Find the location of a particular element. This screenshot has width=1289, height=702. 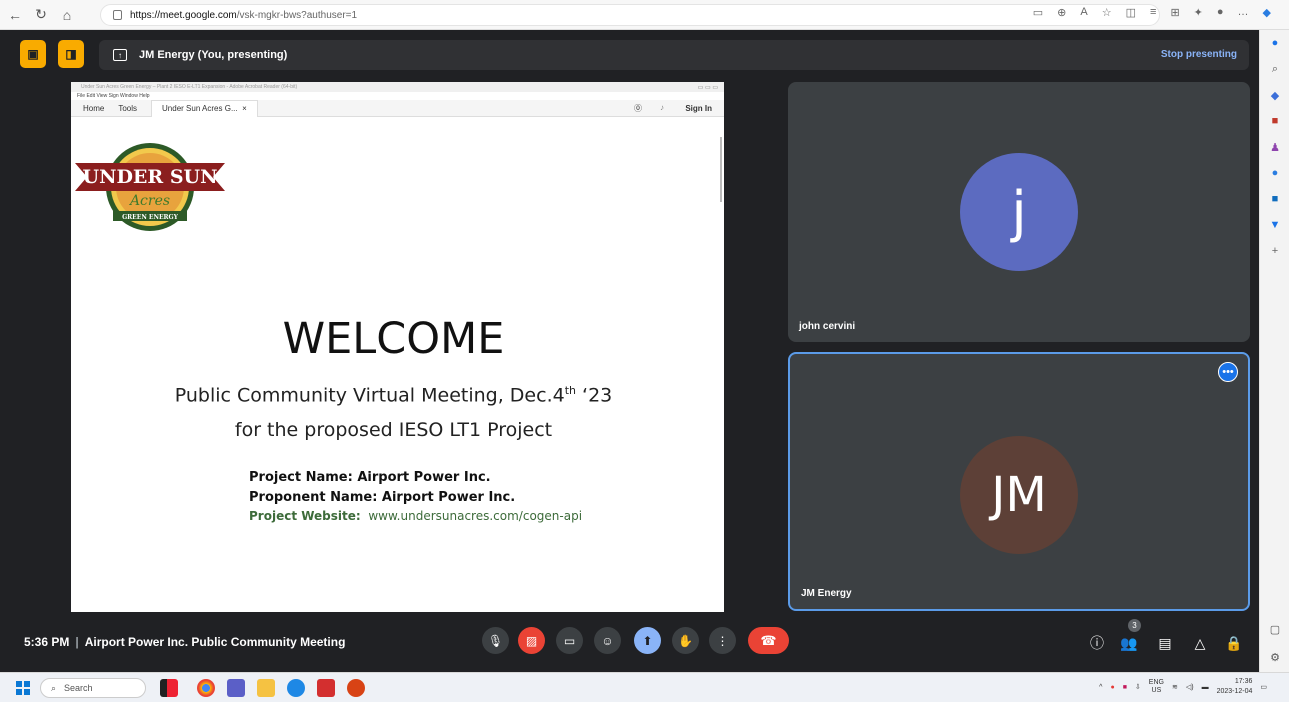

presenter-hide-icon: ▣ is located at coordinates (33, 54).